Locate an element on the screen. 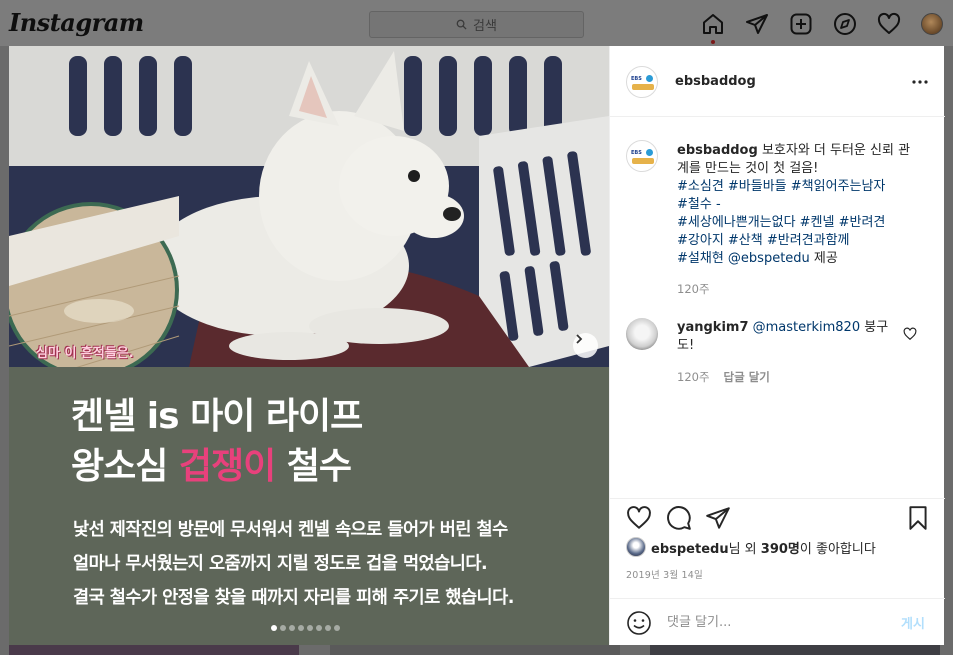 This screenshot has width=953, height=655. caption-username: ebsbaddog is located at coordinates (717, 150).